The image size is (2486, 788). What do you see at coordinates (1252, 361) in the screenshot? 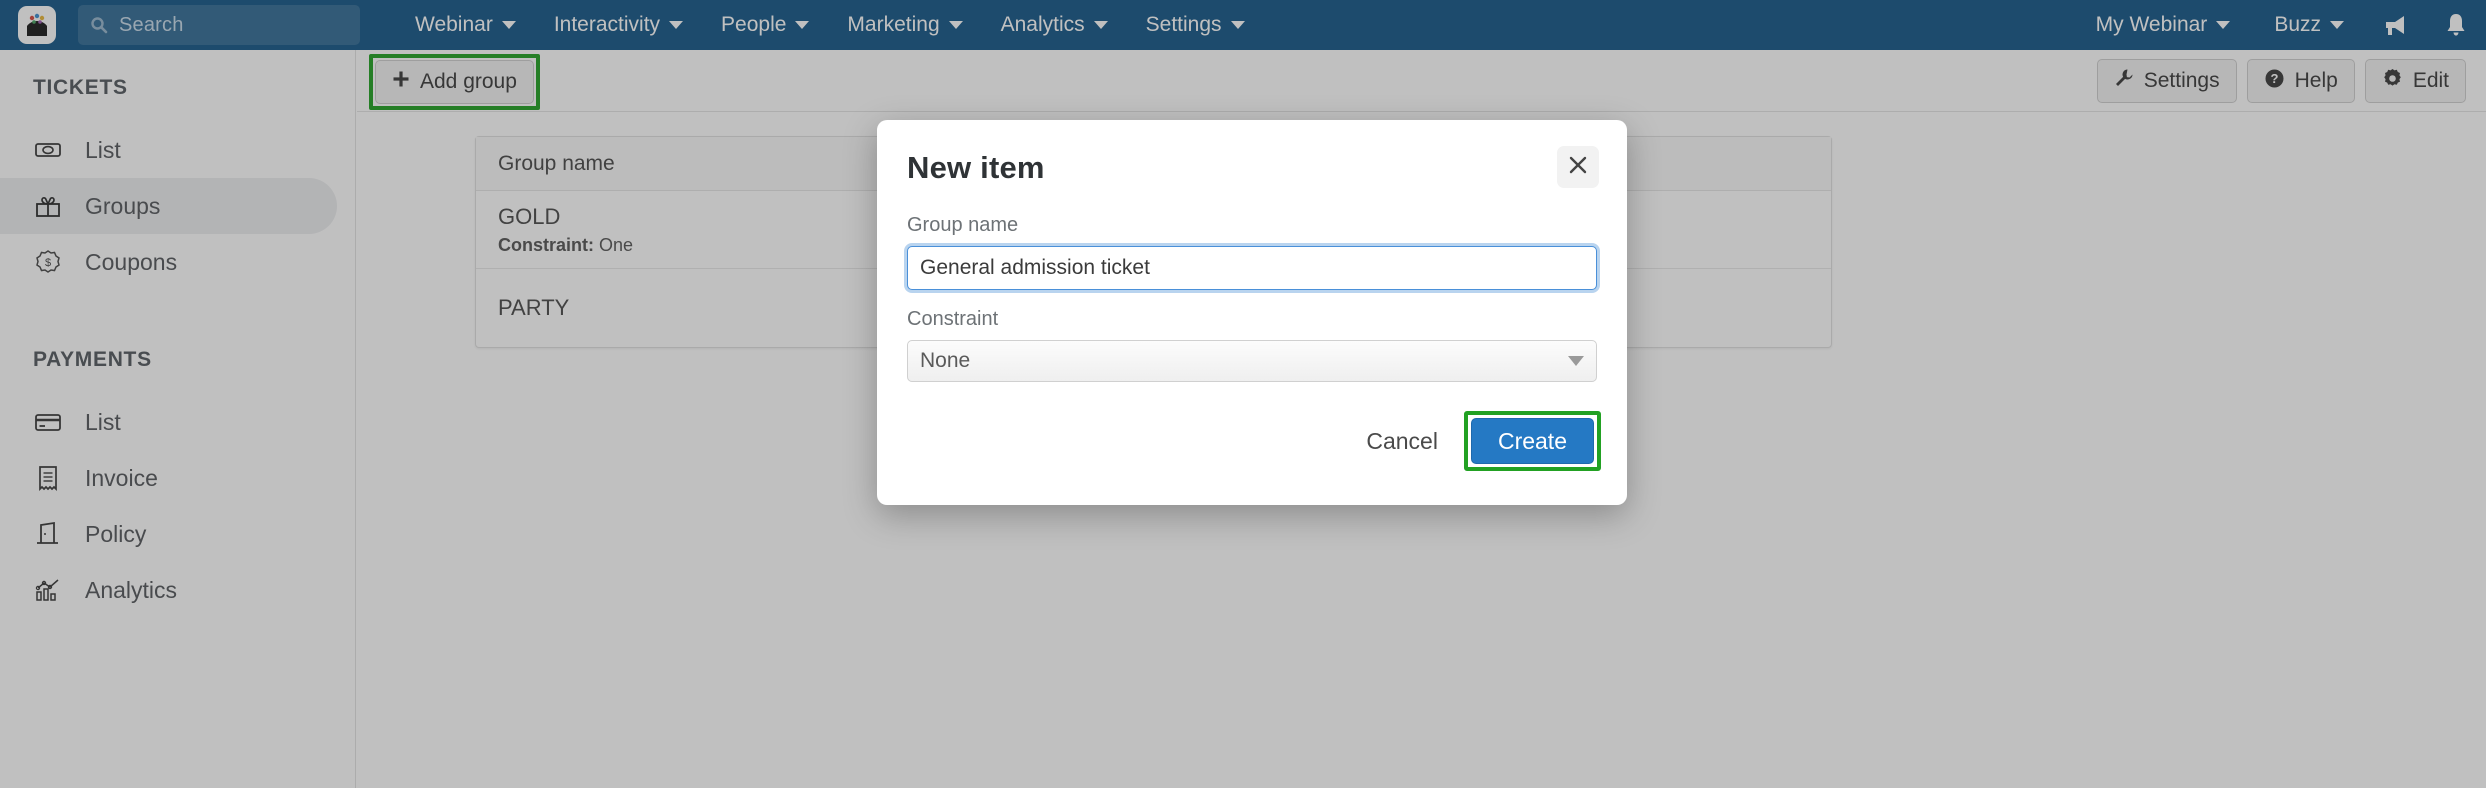
I see `constraint-select: None` at bounding box center [1252, 361].